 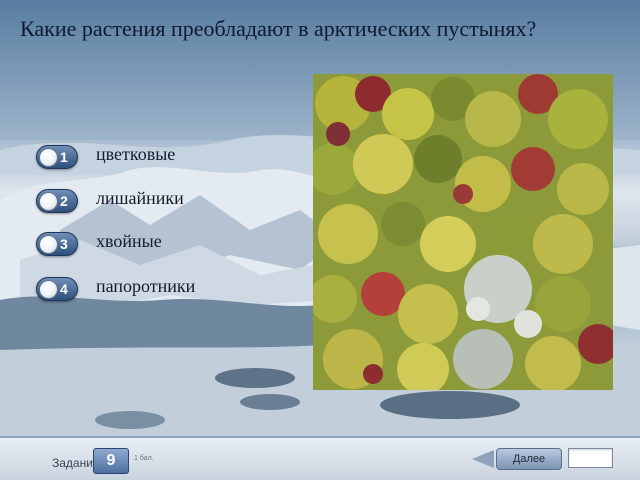 I want to click on answer-option-4: 4 папоротники, so click(x=166, y=289).